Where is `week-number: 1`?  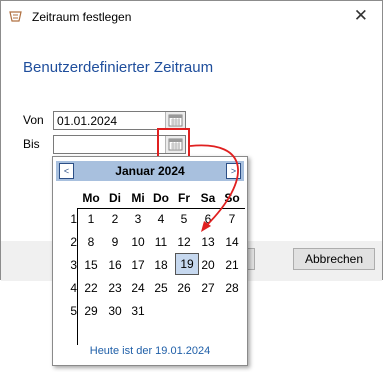 week-number: 1 is located at coordinates (73, 219).